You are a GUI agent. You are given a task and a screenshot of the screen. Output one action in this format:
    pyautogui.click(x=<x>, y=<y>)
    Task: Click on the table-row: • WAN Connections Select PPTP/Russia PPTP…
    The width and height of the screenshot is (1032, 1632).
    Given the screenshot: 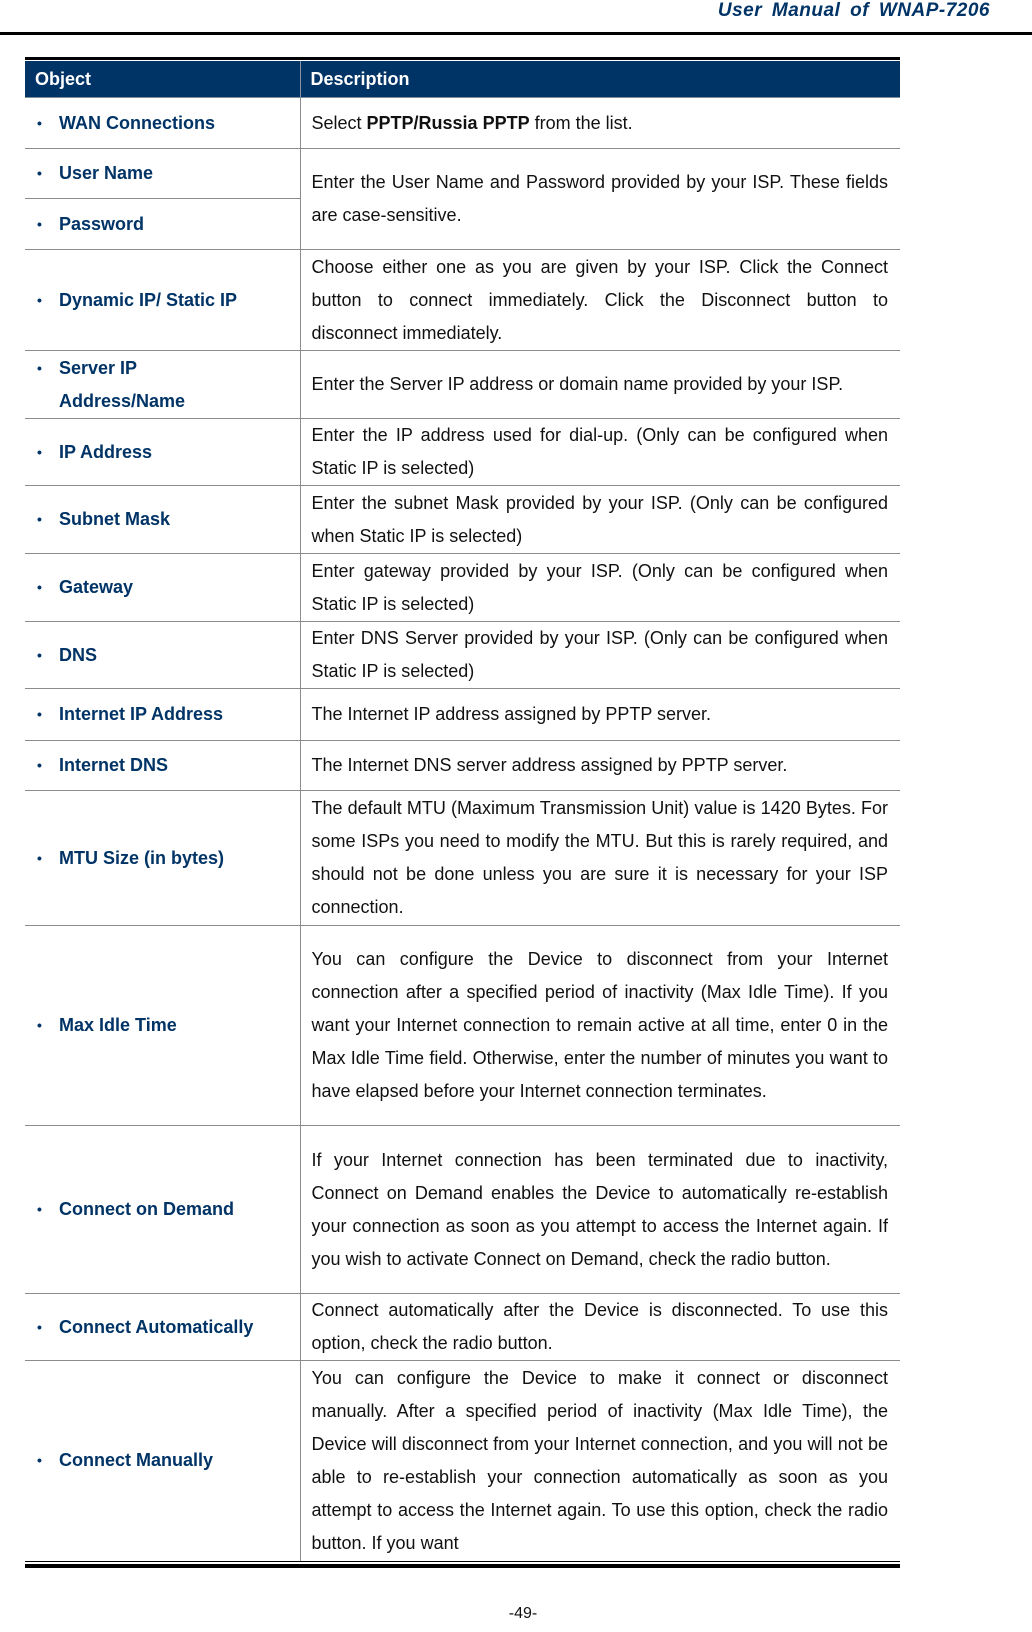 What is the action you would take?
    pyautogui.click(x=462, y=123)
    